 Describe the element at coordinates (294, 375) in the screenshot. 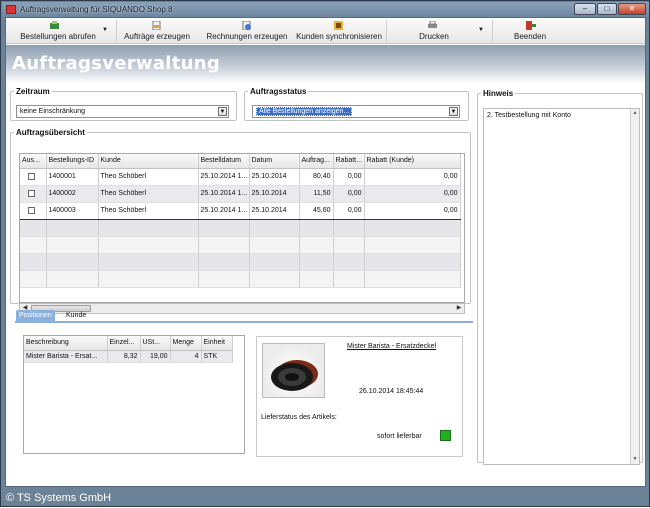

I see `lid-product-image` at that location.